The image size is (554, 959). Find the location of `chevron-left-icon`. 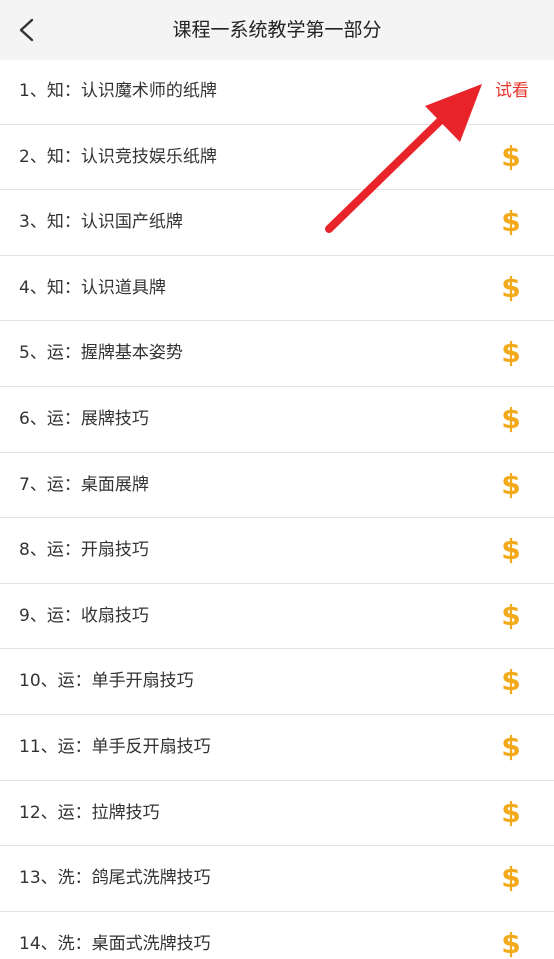

chevron-left-icon is located at coordinates (26, 30).